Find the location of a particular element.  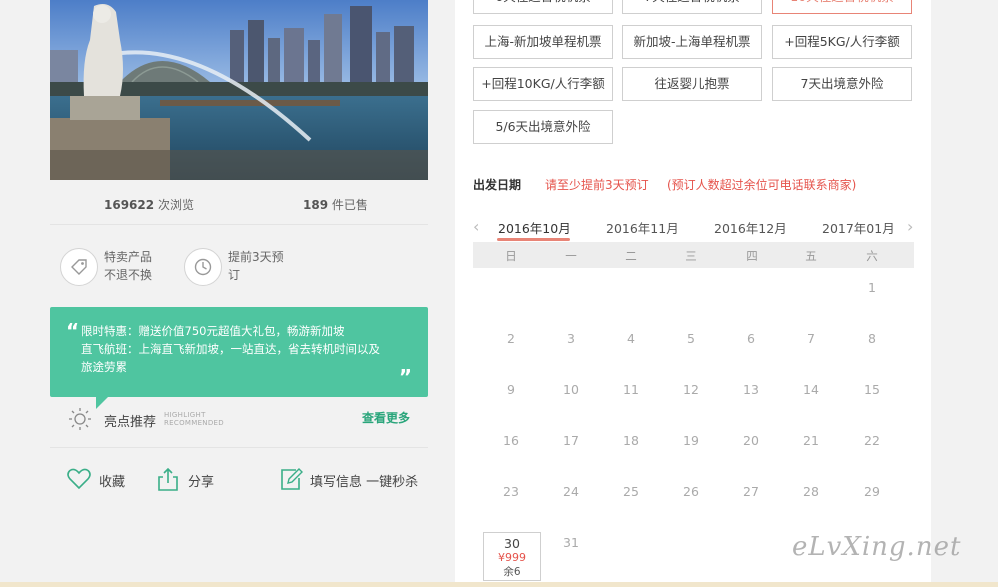

calendar-day: 22 is located at coordinates (872, 440).